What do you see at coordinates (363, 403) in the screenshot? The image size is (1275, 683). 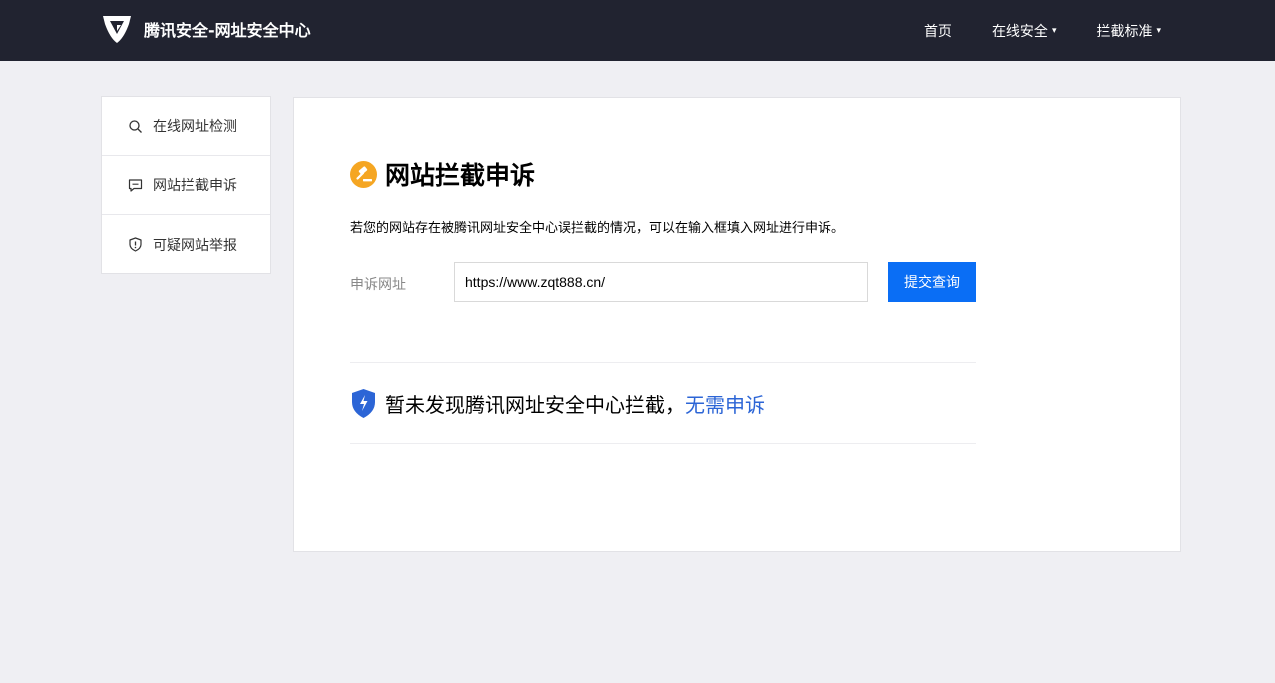 I see `shield-bolt-icon` at bounding box center [363, 403].